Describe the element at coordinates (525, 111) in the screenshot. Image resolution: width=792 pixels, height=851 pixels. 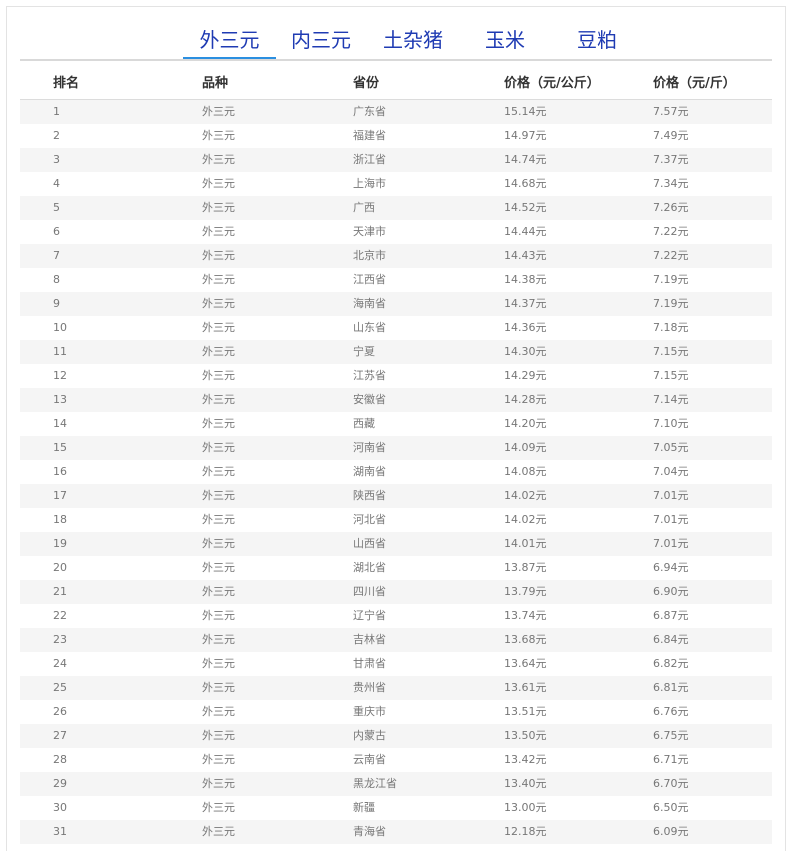
I see `cell-price-per-kg: 15.14元` at that location.